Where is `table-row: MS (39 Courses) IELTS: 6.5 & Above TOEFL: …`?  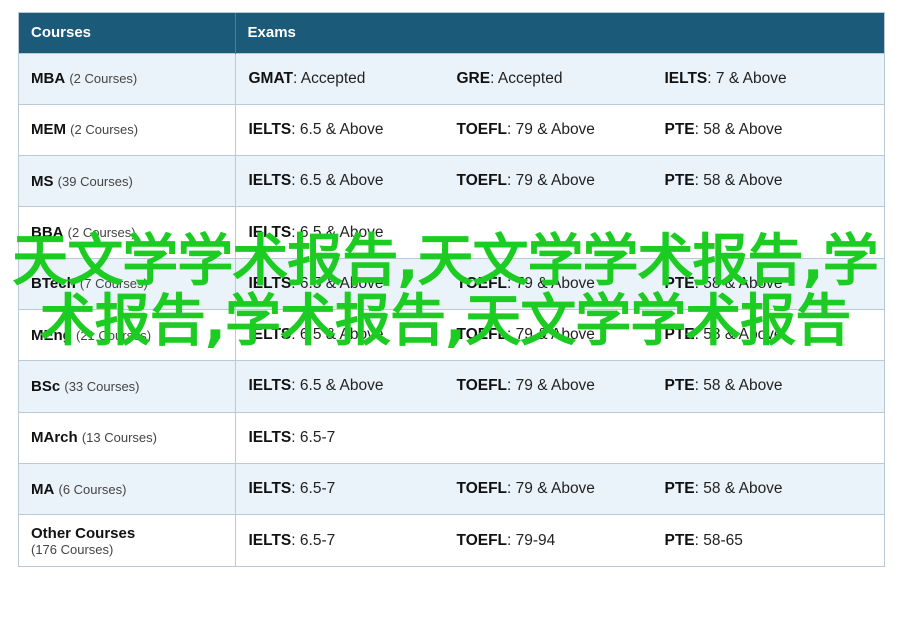 table-row: MS (39 Courses) IELTS: 6.5 & Above TOEFL: … is located at coordinates (452, 181).